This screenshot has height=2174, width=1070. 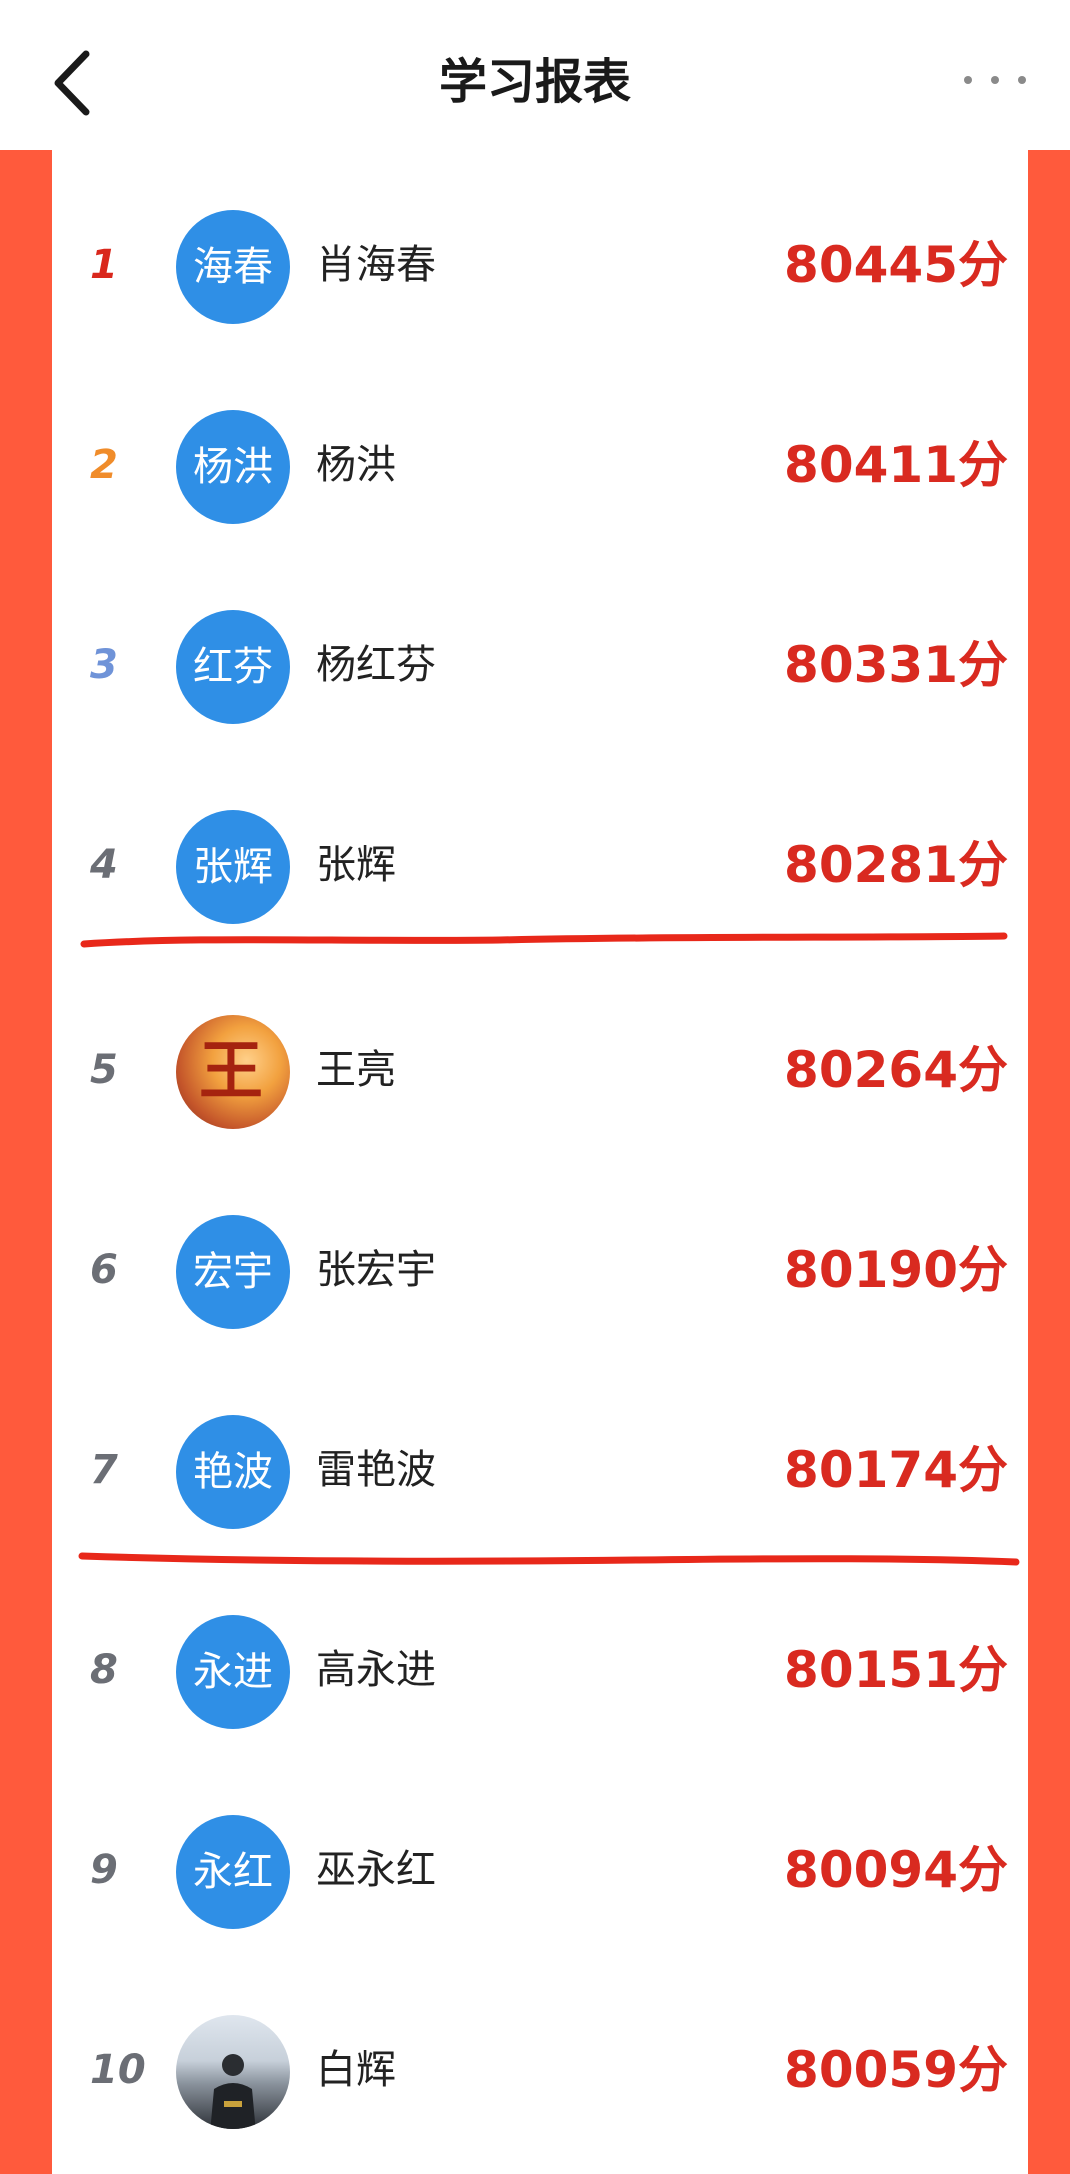 I want to click on member-name: 王亮, so click(x=356, y=1070).